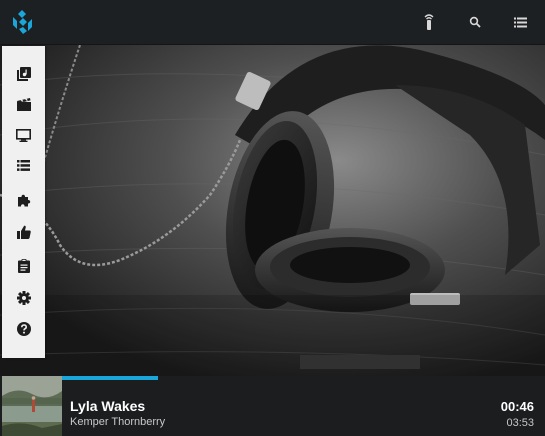  I want to click on sidebar-item-music, so click(23, 74).